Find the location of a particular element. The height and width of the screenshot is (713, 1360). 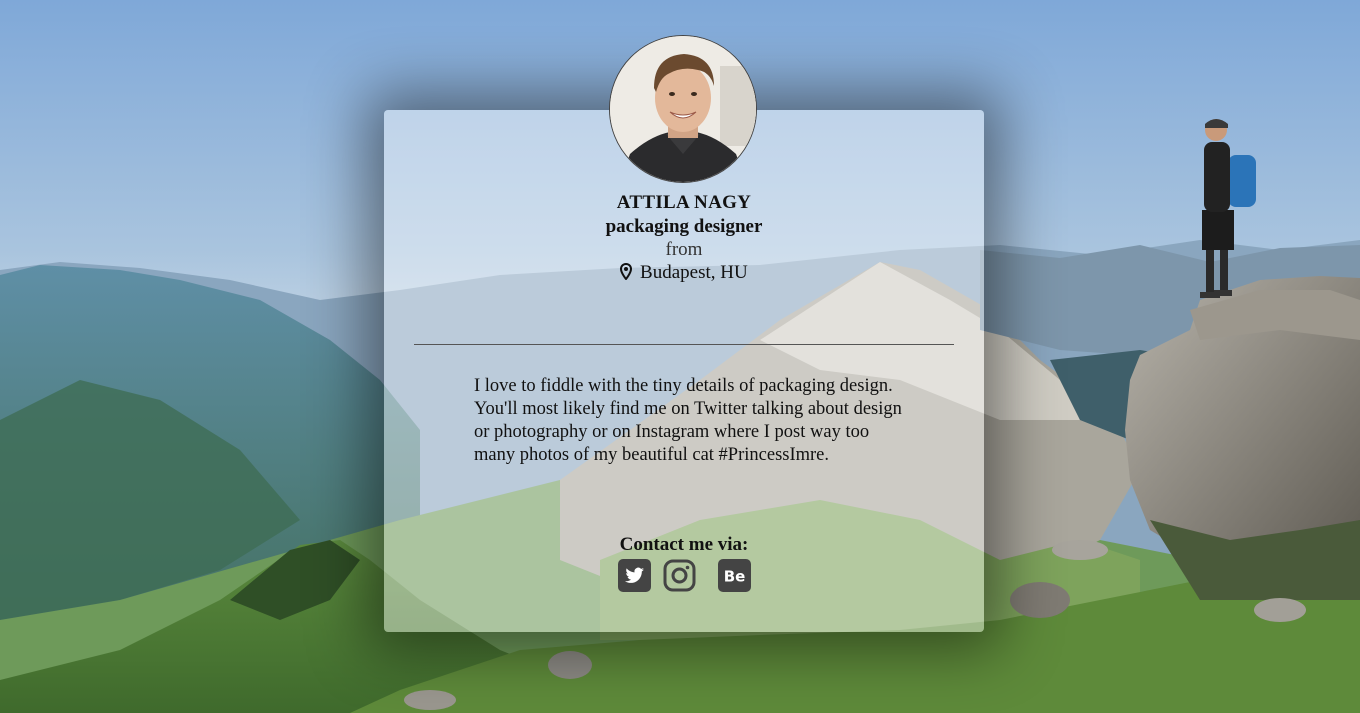

behance-link: Be is located at coordinates (734, 577).